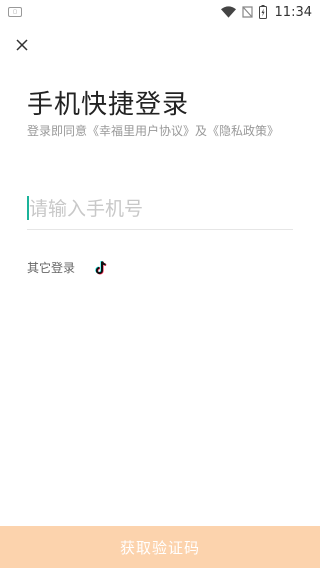 This screenshot has height=568, width=320. I want to click on phone-field, so click(160, 212).